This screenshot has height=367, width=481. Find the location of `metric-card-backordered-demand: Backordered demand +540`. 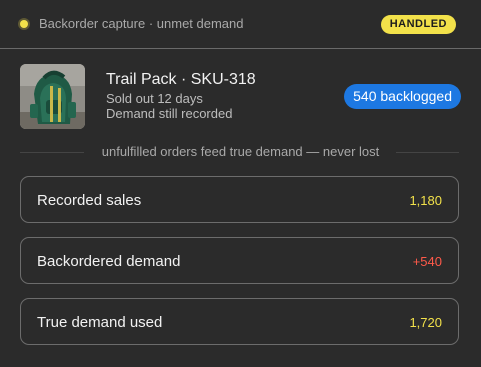

metric-card-backordered-demand: Backordered demand +540 is located at coordinates (239, 260).